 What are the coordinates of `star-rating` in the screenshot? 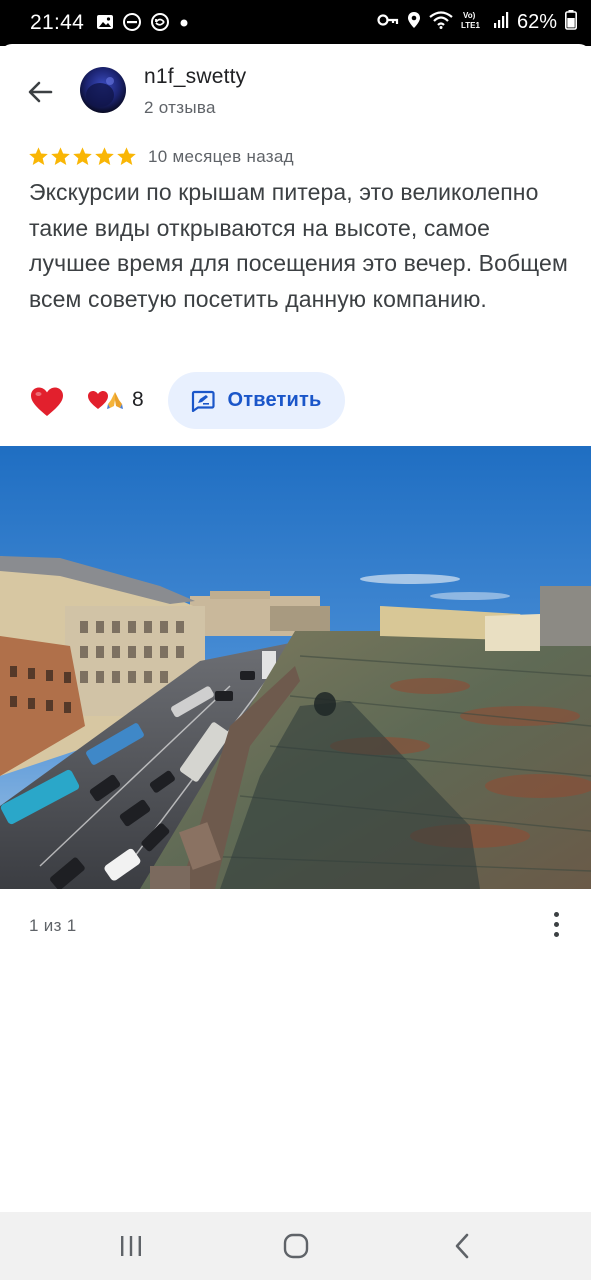 It's located at (82, 156).